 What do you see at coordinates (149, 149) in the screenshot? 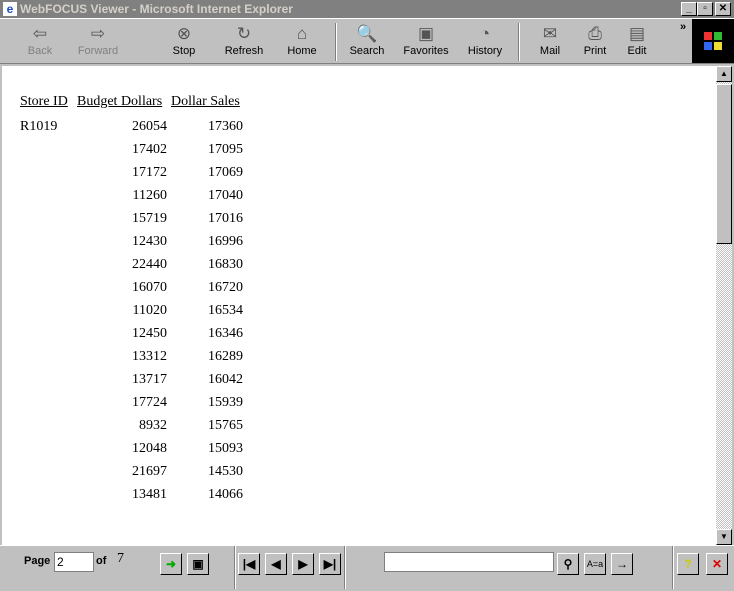
I see `budget-dollars-cell: 17402` at bounding box center [149, 149].